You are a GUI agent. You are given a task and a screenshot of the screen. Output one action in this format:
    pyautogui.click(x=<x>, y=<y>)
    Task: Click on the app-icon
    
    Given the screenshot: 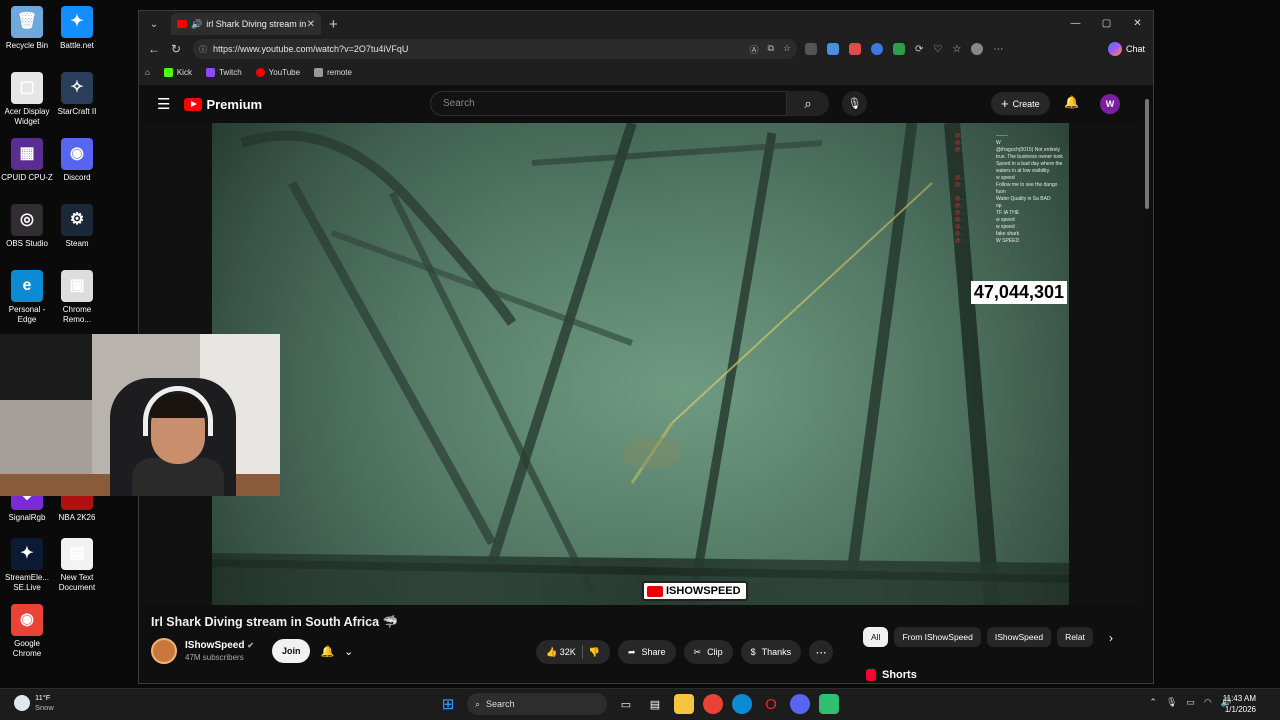 What is the action you would take?
    pyautogui.click(x=829, y=704)
    